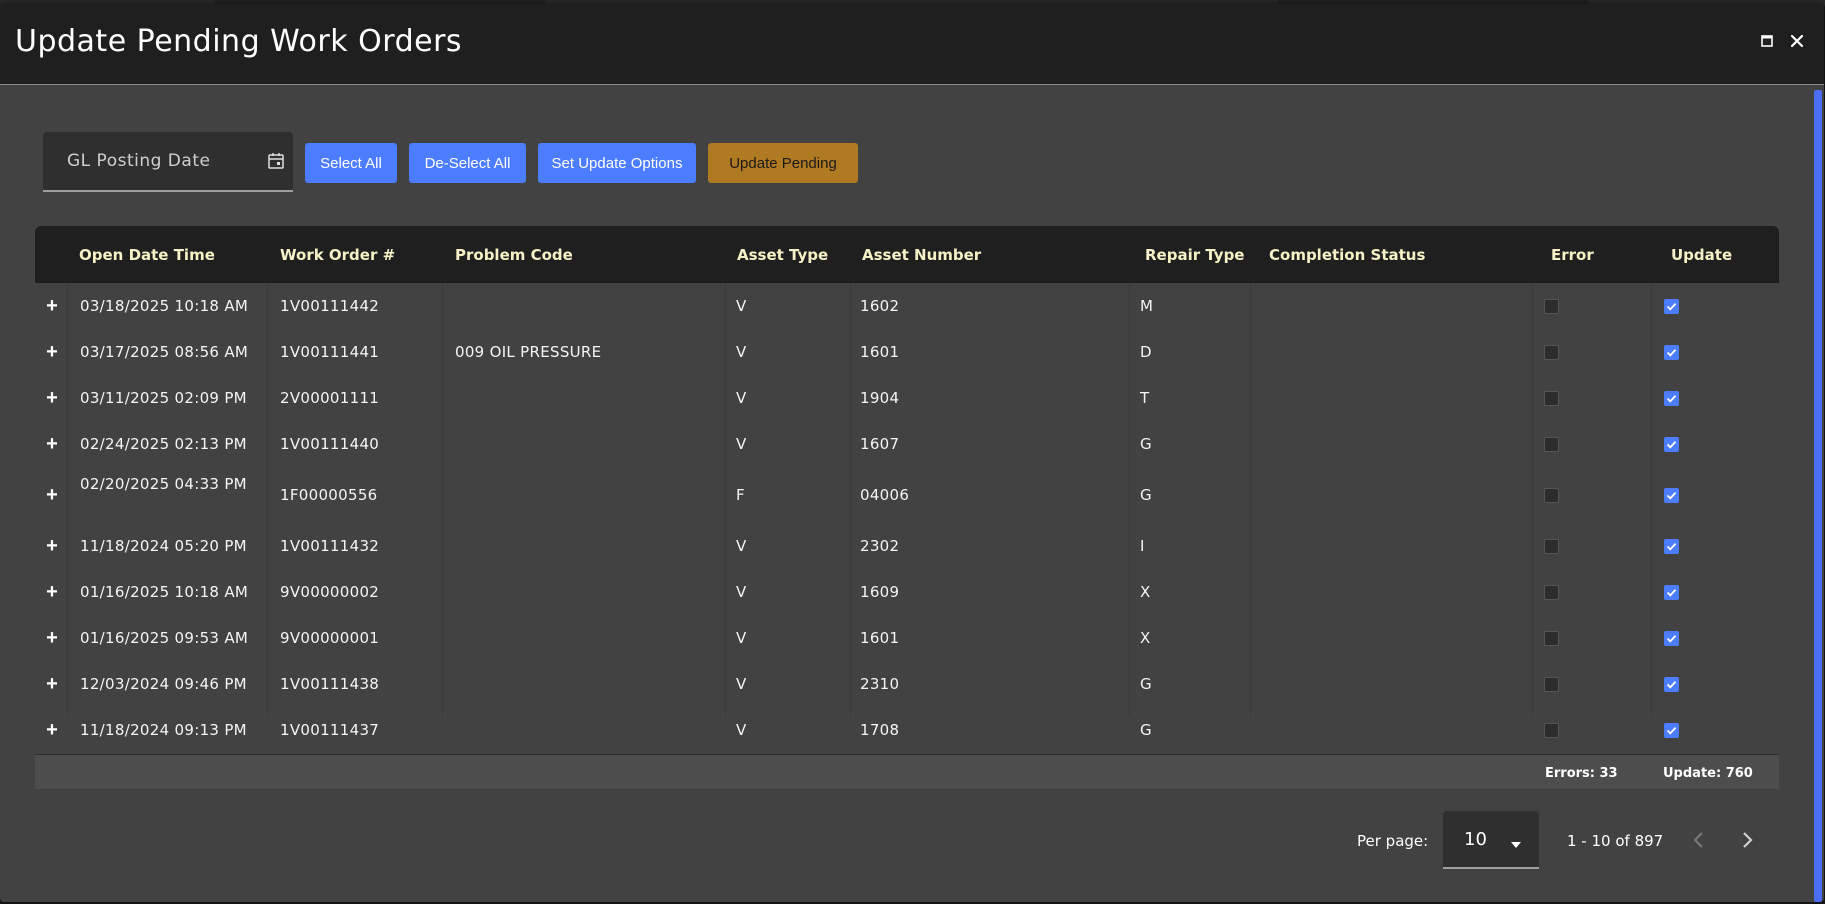 This screenshot has height=904, width=1825. Describe the element at coordinates (1572, 255) in the screenshot. I see `column-header-error: Error` at that location.